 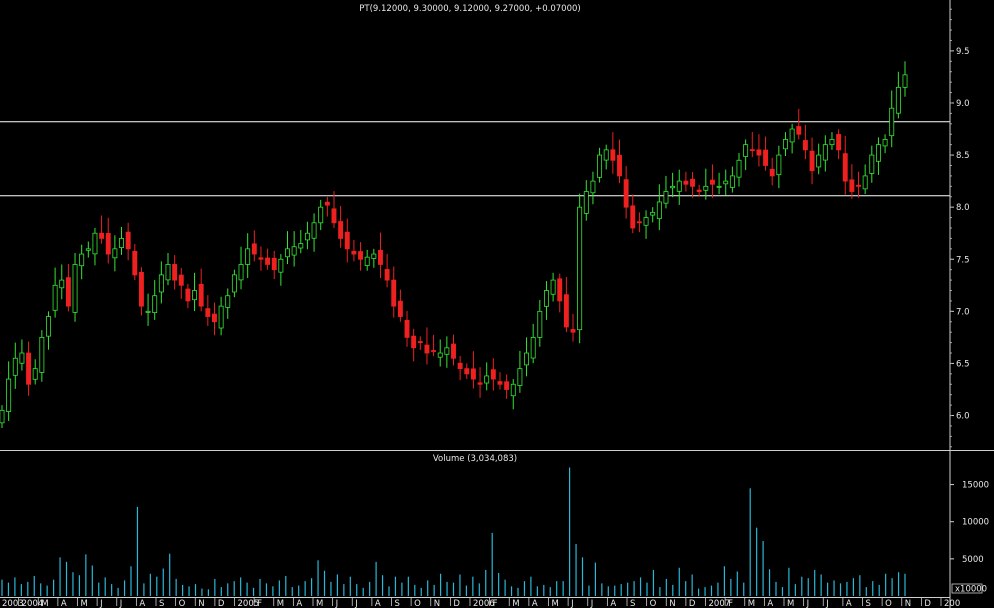 I want to click on price-tick-label: 8.0, so click(x=963, y=208).